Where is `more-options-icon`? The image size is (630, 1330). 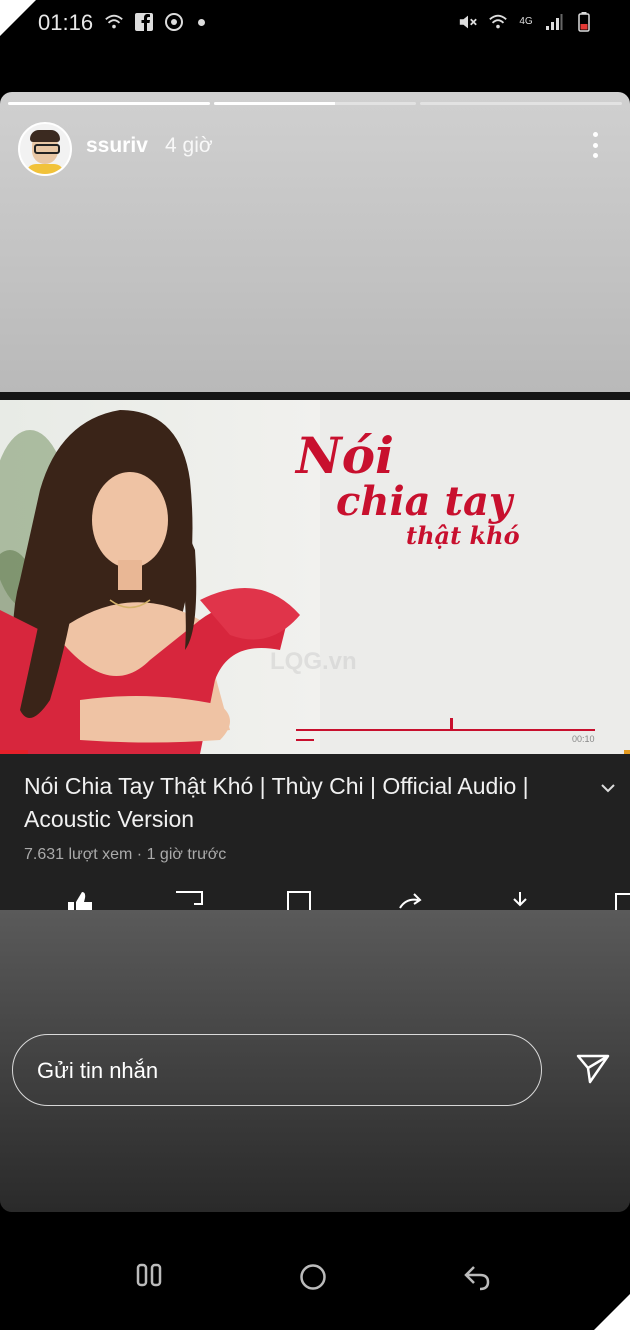 more-options-icon is located at coordinates (595, 145).